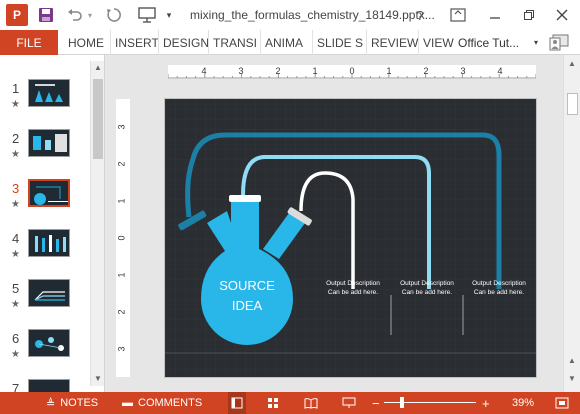 The width and height of the screenshot is (580, 414). What do you see at coordinates (311, 403) in the screenshot?
I see `reading-view-icon` at bounding box center [311, 403].